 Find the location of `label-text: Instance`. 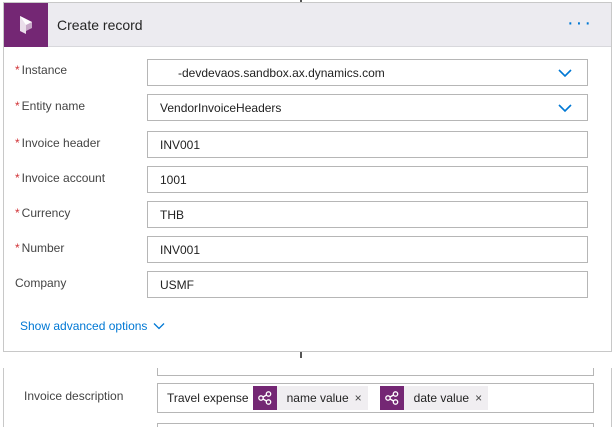

label-text: Instance is located at coordinates (44, 70).